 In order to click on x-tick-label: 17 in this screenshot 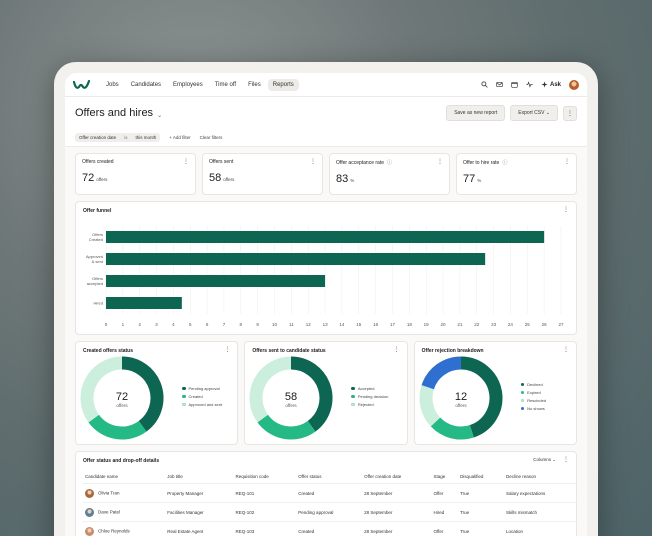, I will do `click(393, 324)`.